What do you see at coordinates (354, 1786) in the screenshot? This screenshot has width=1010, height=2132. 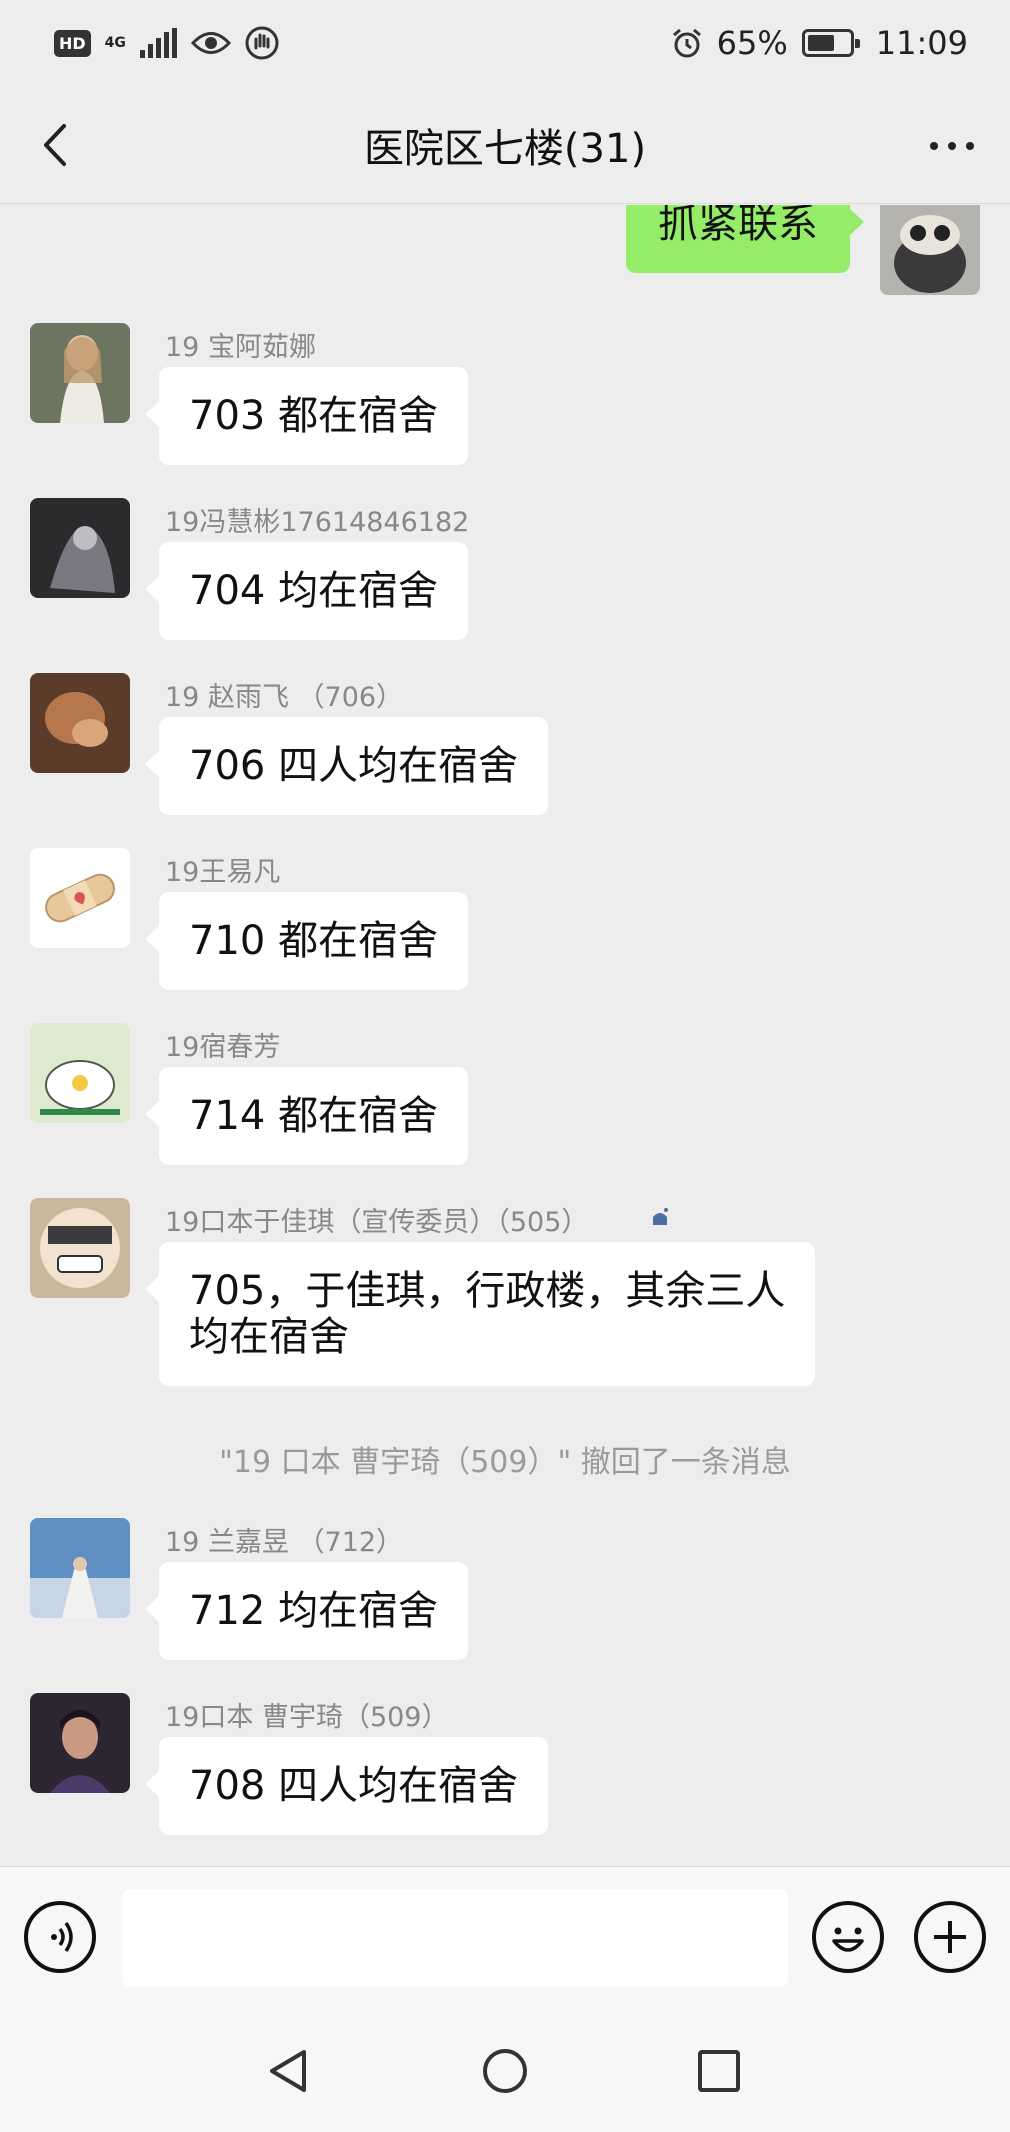 I see `message-text: 708 四人均在宿舍` at bounding box center [354, 1786].